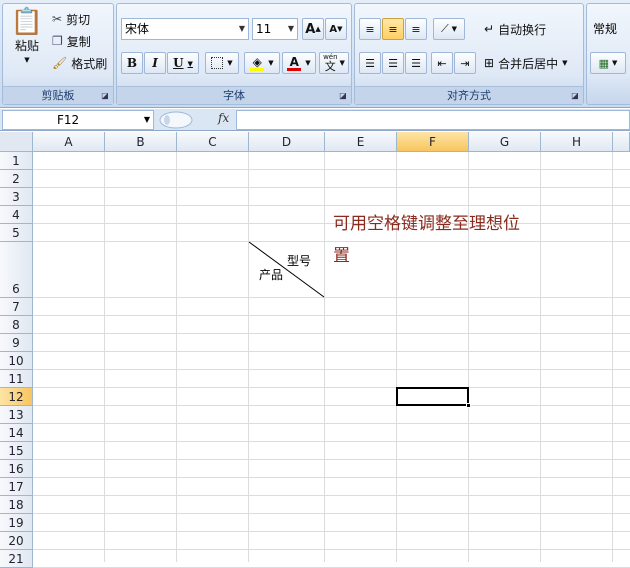 The image size is (630, 568). I want to click on borders-button: ▼, so click(222, 63).